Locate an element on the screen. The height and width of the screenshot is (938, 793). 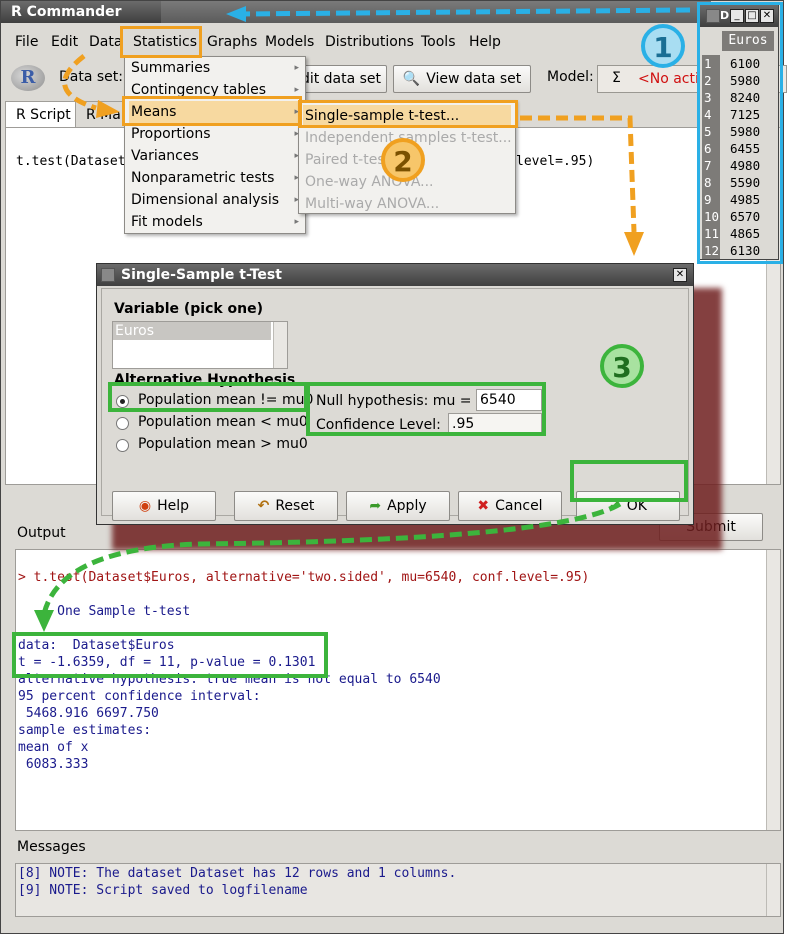
highlight-radio-not-equal is located at coordinates (208, 397).